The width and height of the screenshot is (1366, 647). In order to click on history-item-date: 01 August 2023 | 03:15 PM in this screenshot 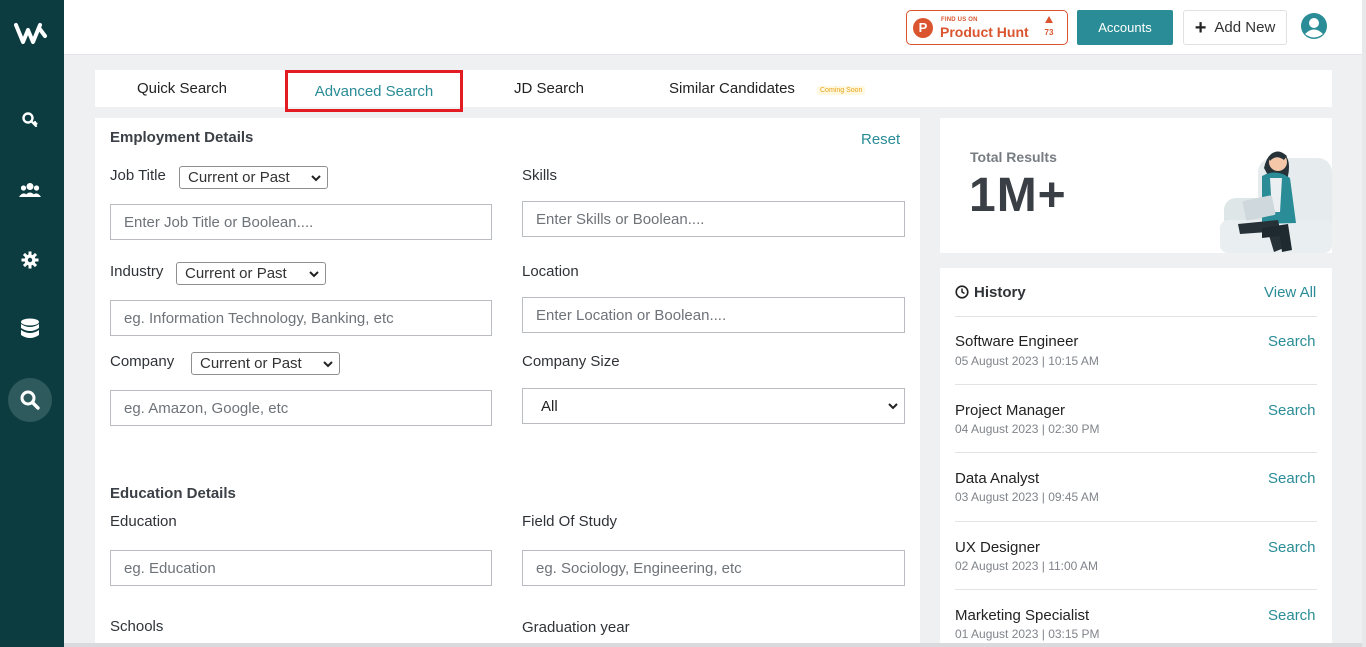, I will do `click(1027, 634)`.